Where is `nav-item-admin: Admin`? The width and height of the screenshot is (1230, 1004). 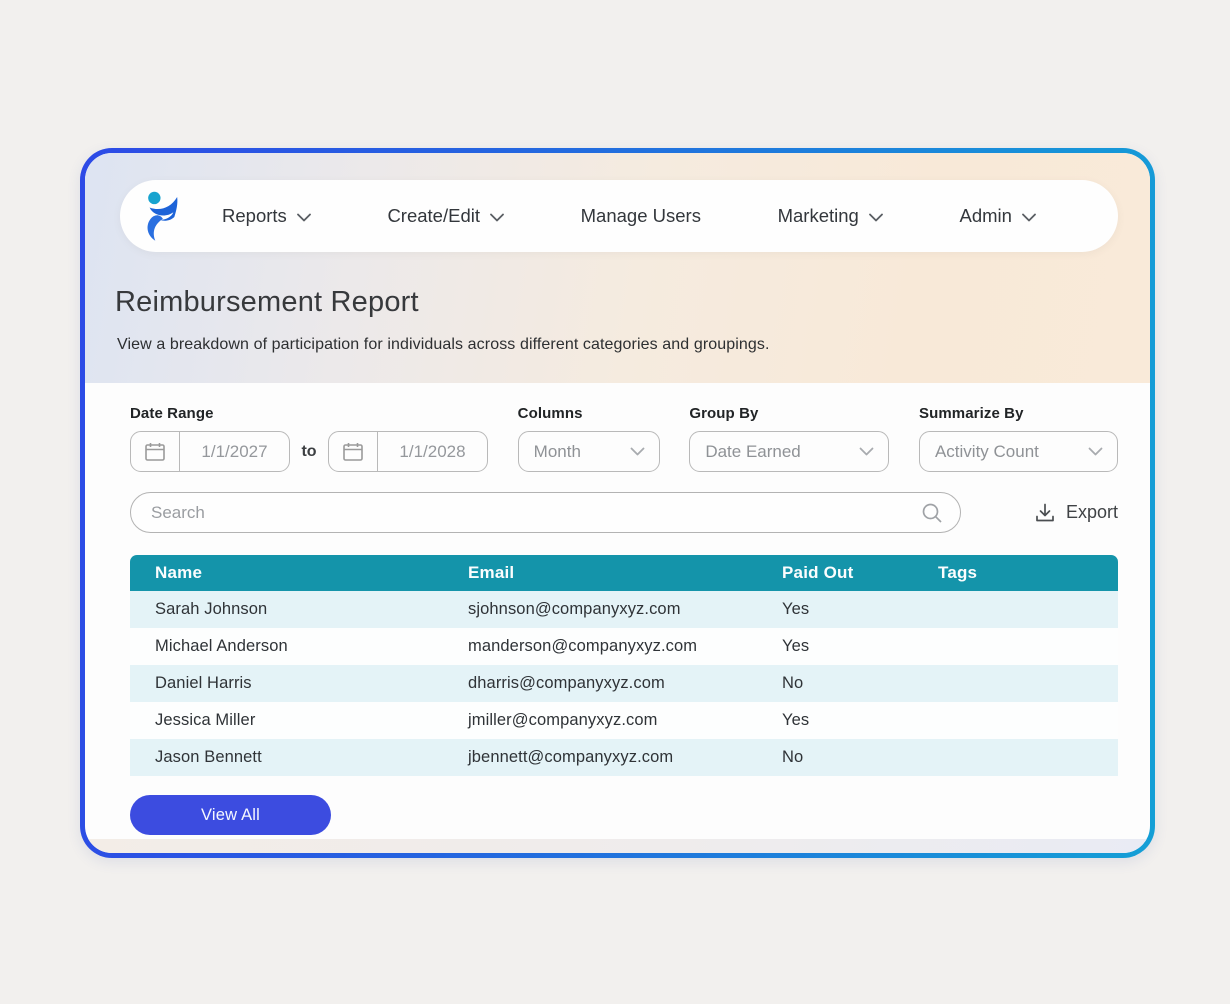 nav-item-admin: Admin is located at coordinates (998, 216).